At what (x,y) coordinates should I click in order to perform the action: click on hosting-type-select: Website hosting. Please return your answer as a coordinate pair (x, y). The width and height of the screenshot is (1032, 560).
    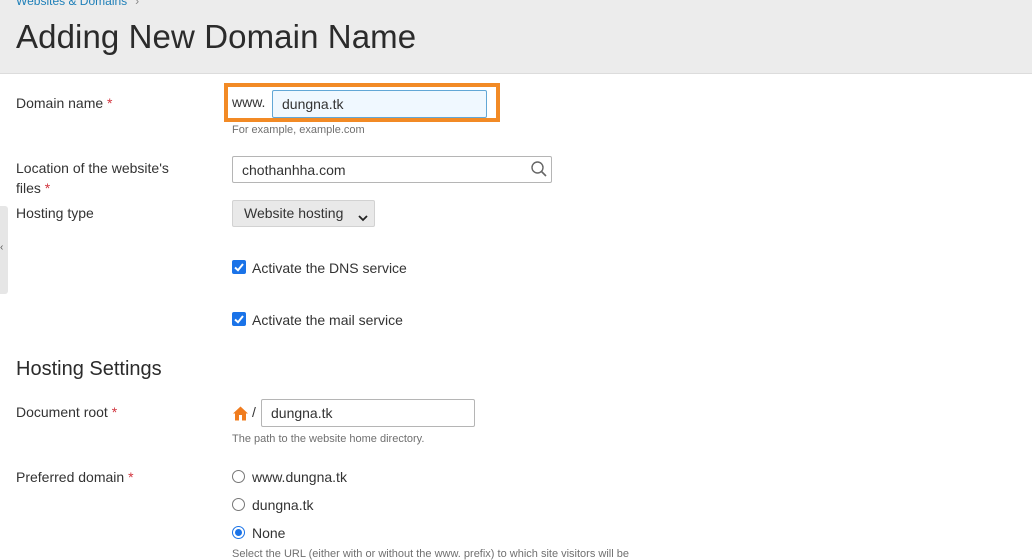
    Looking at the image, I should click on (303, 213).